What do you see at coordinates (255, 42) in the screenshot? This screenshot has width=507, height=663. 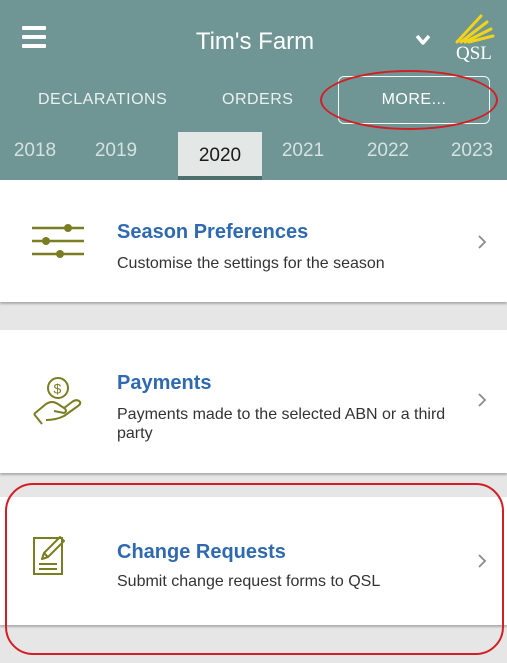 I see `farm-selector-title: Tim's Farm` at bounding box center [255, 42].